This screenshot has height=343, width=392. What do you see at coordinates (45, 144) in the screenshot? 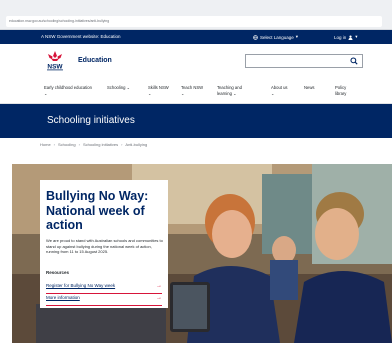
I see `breadcrumb-home: Home` at bounding box center [45, 144].